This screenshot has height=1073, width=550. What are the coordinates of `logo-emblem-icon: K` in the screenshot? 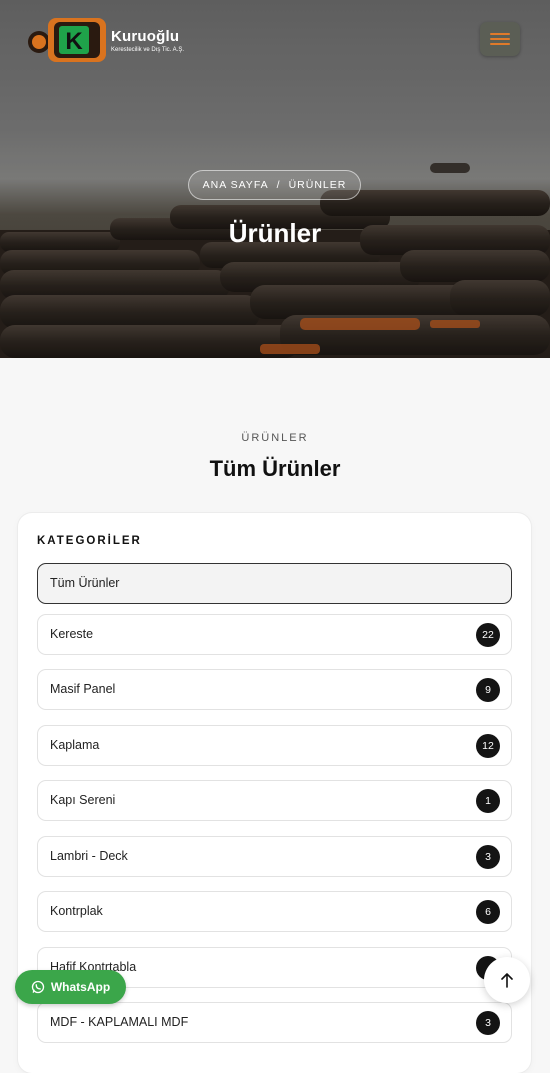 It's located at (67, 40).